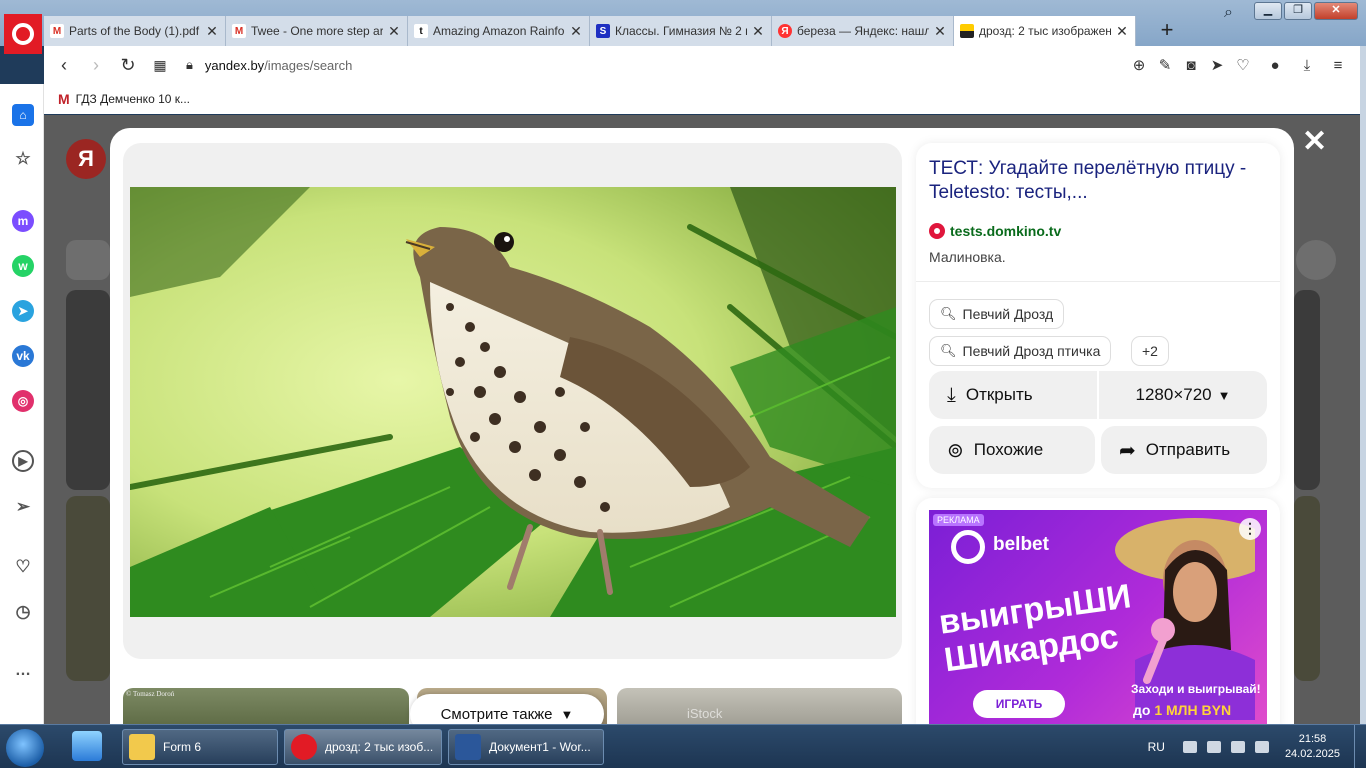 The width and height of the screenshot is (1366, 768). I want to click on home-icon: ⌂, so click(23, 115).